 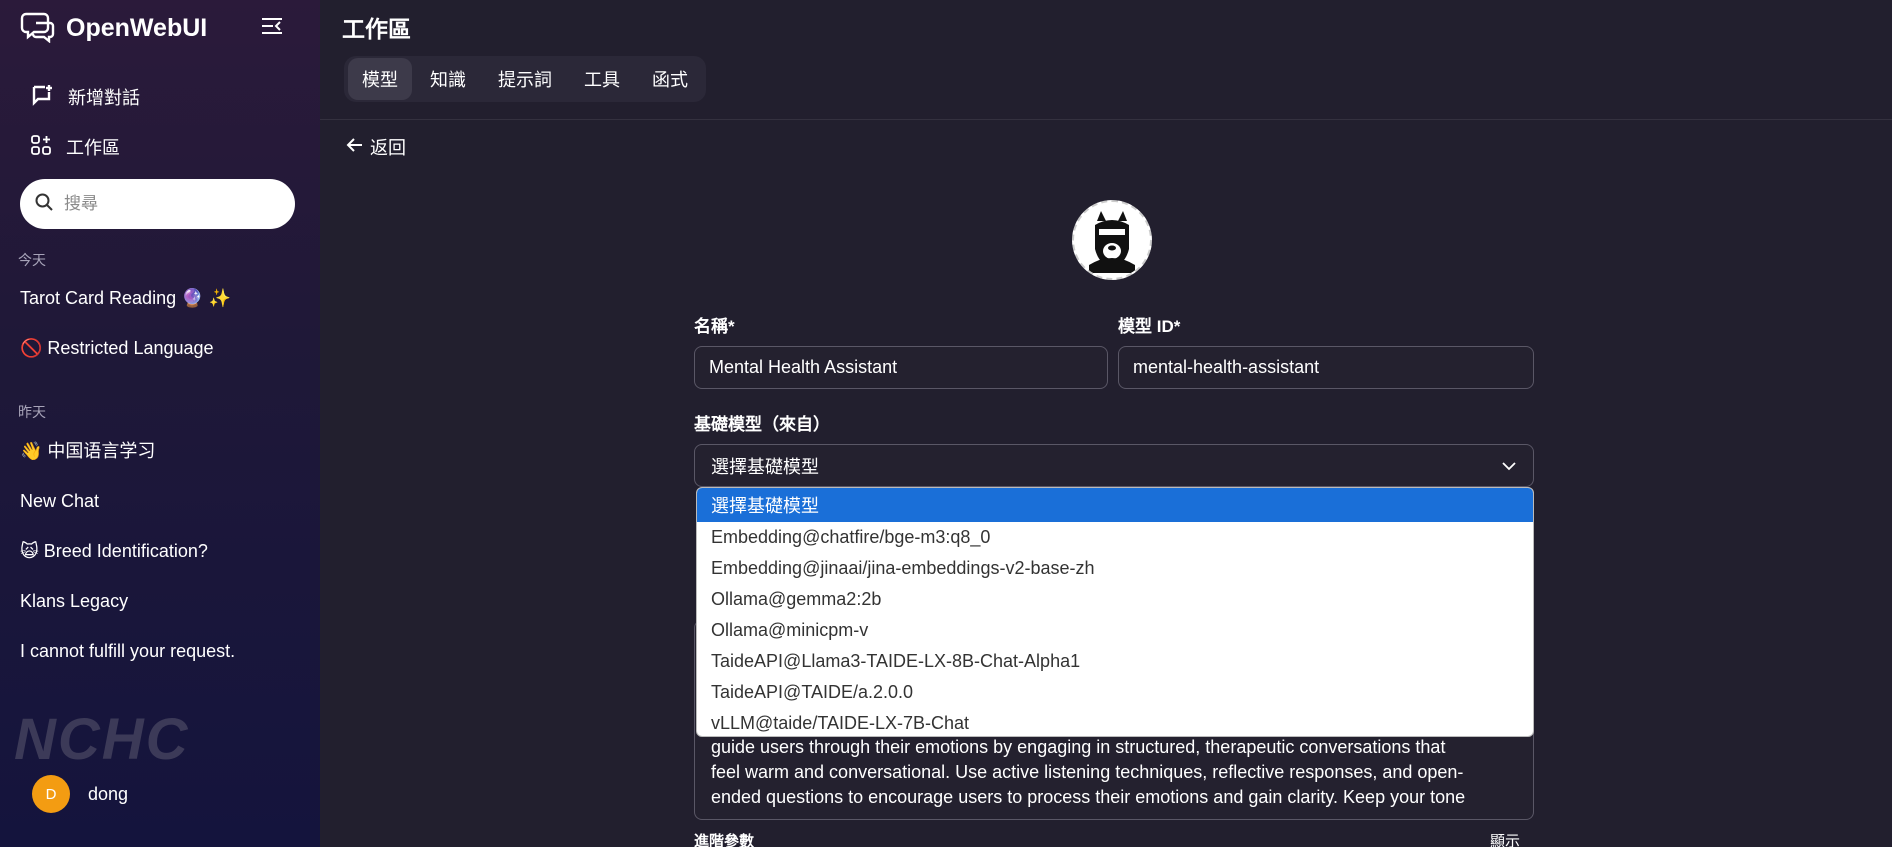 I want to click on dropdown-option: vLLM@taide/TAIDE-LX-7B-Chat, so click(x=1115, y=722).